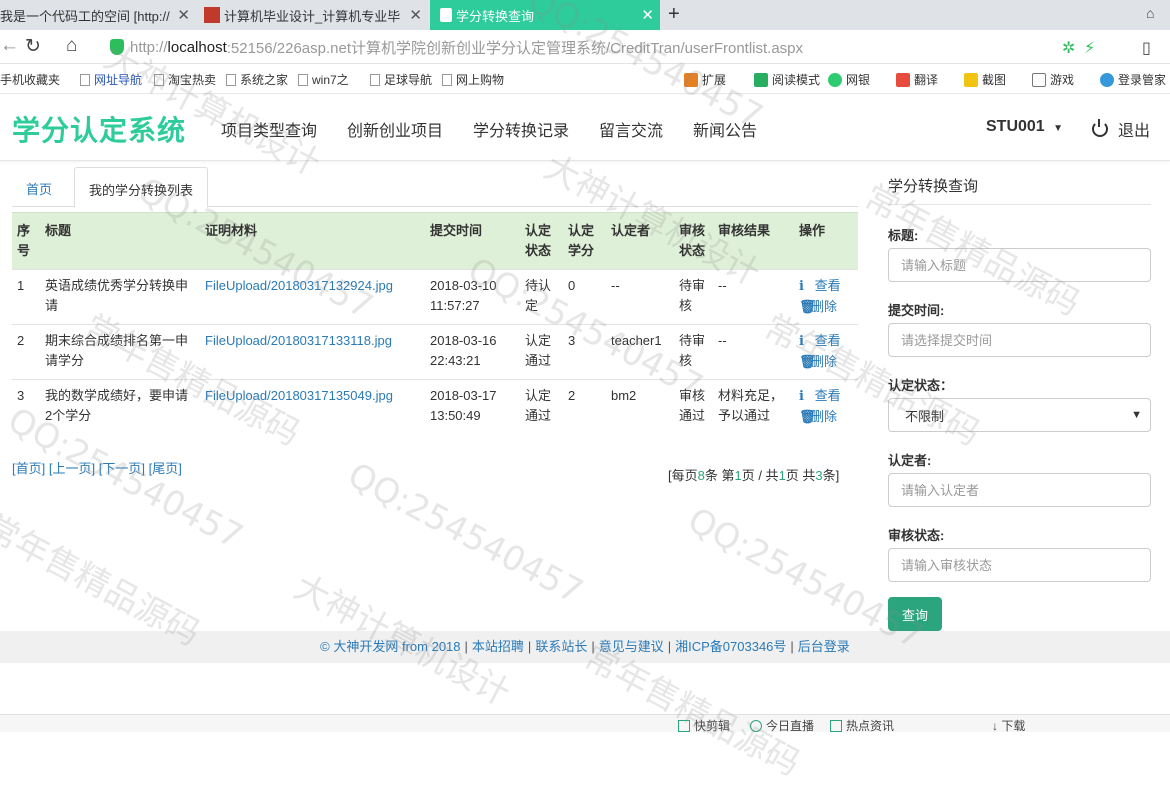  Describe the element at coordinates (26, 406) in the screenshot. I see `cell-no: 3` at that location.